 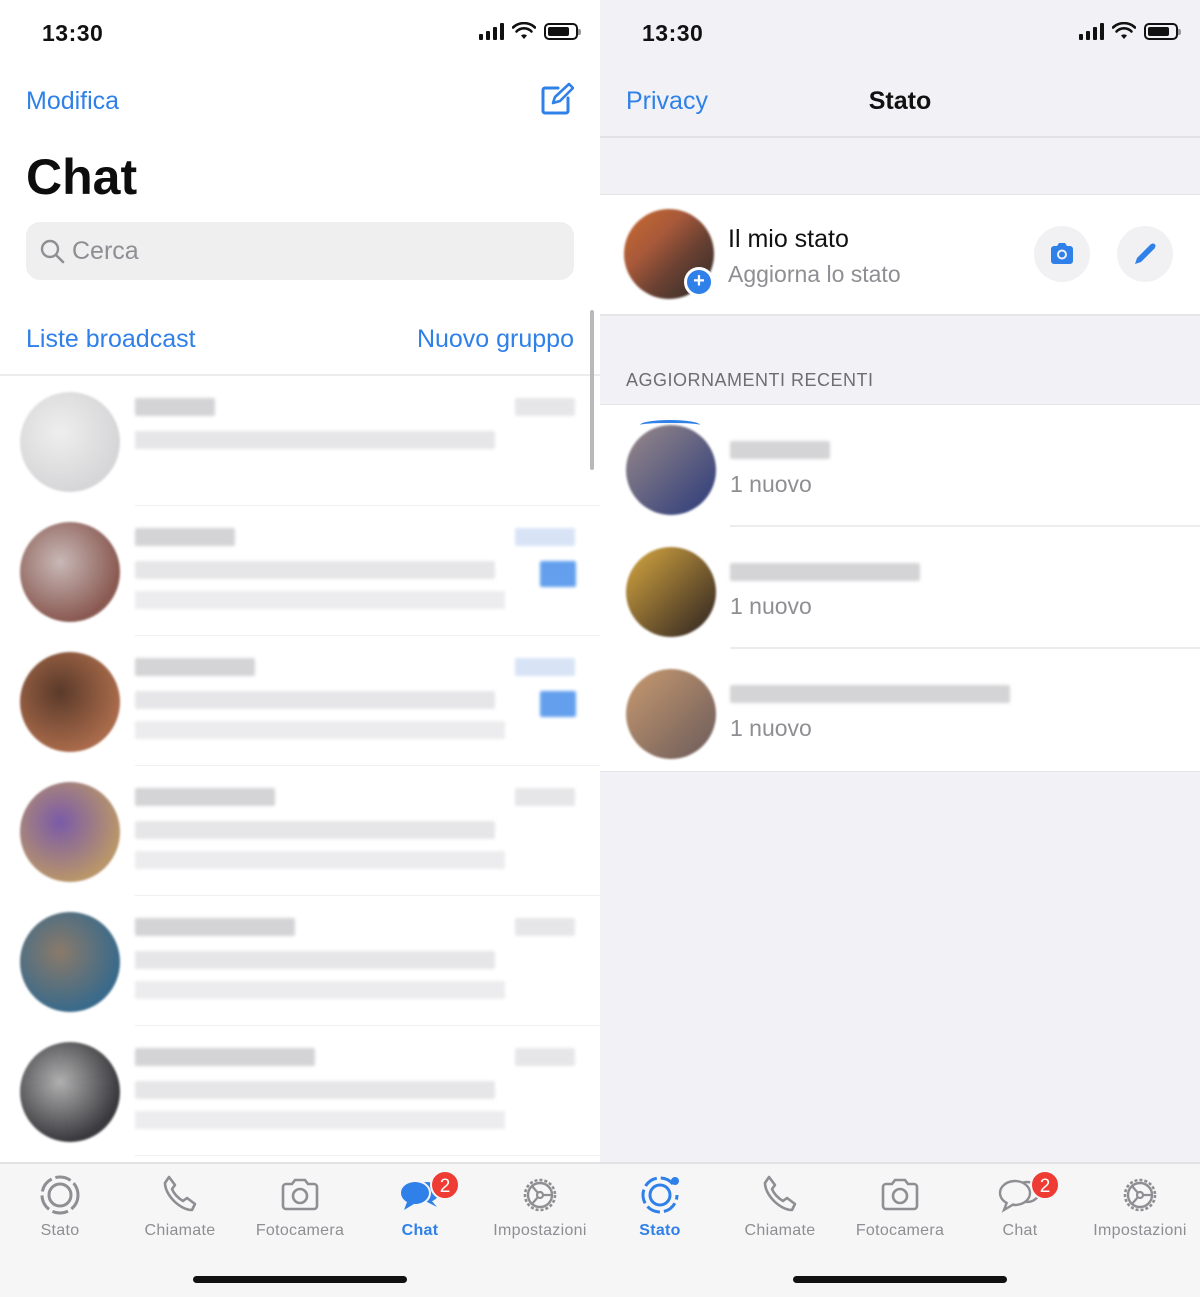 What do you see at coordinates (673, 33) in the screenshot?
I see `status-time: 13:30` at bounding box center [673, 33].